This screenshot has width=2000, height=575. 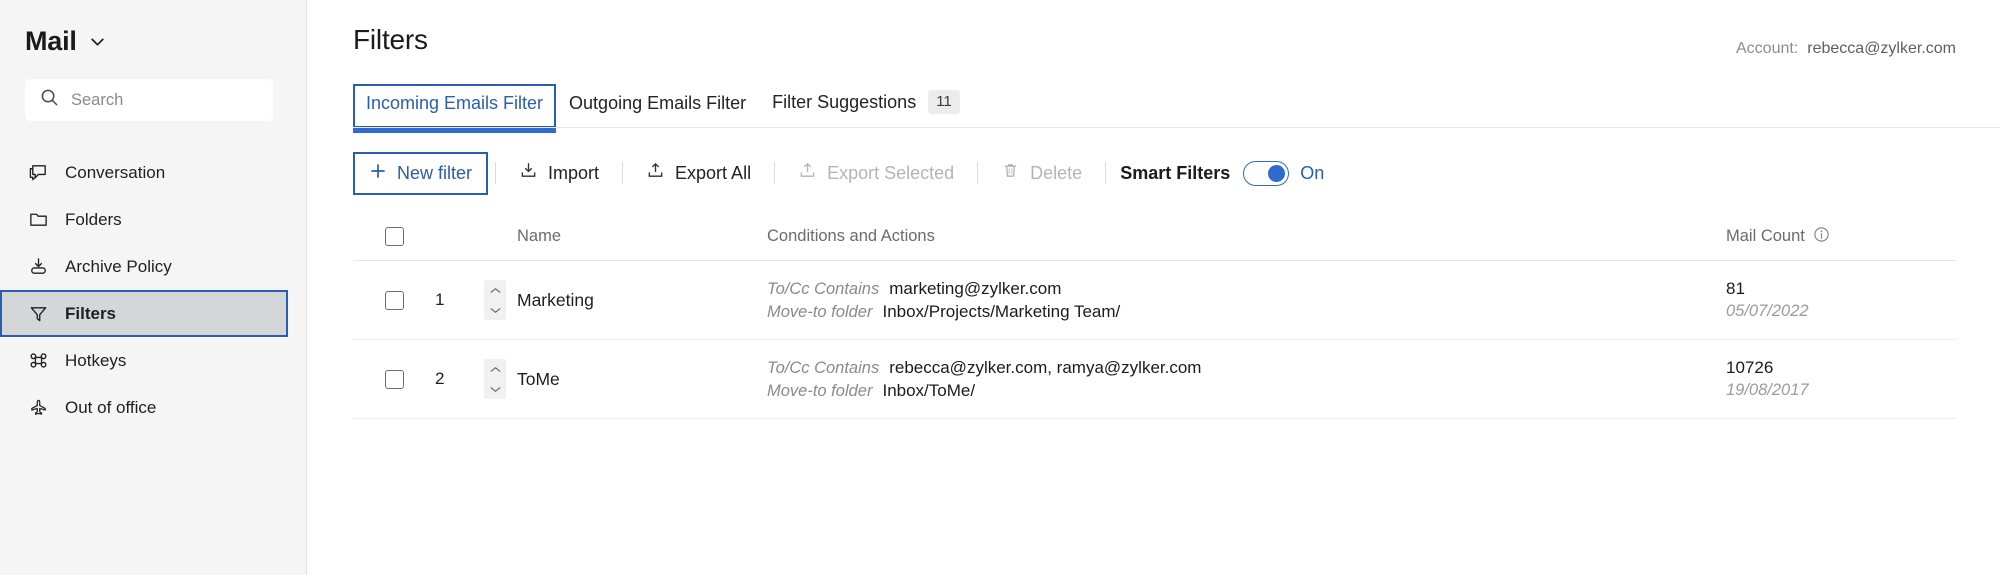 I want to click on mail-count-value: 81, so click(x=1735, y=288).